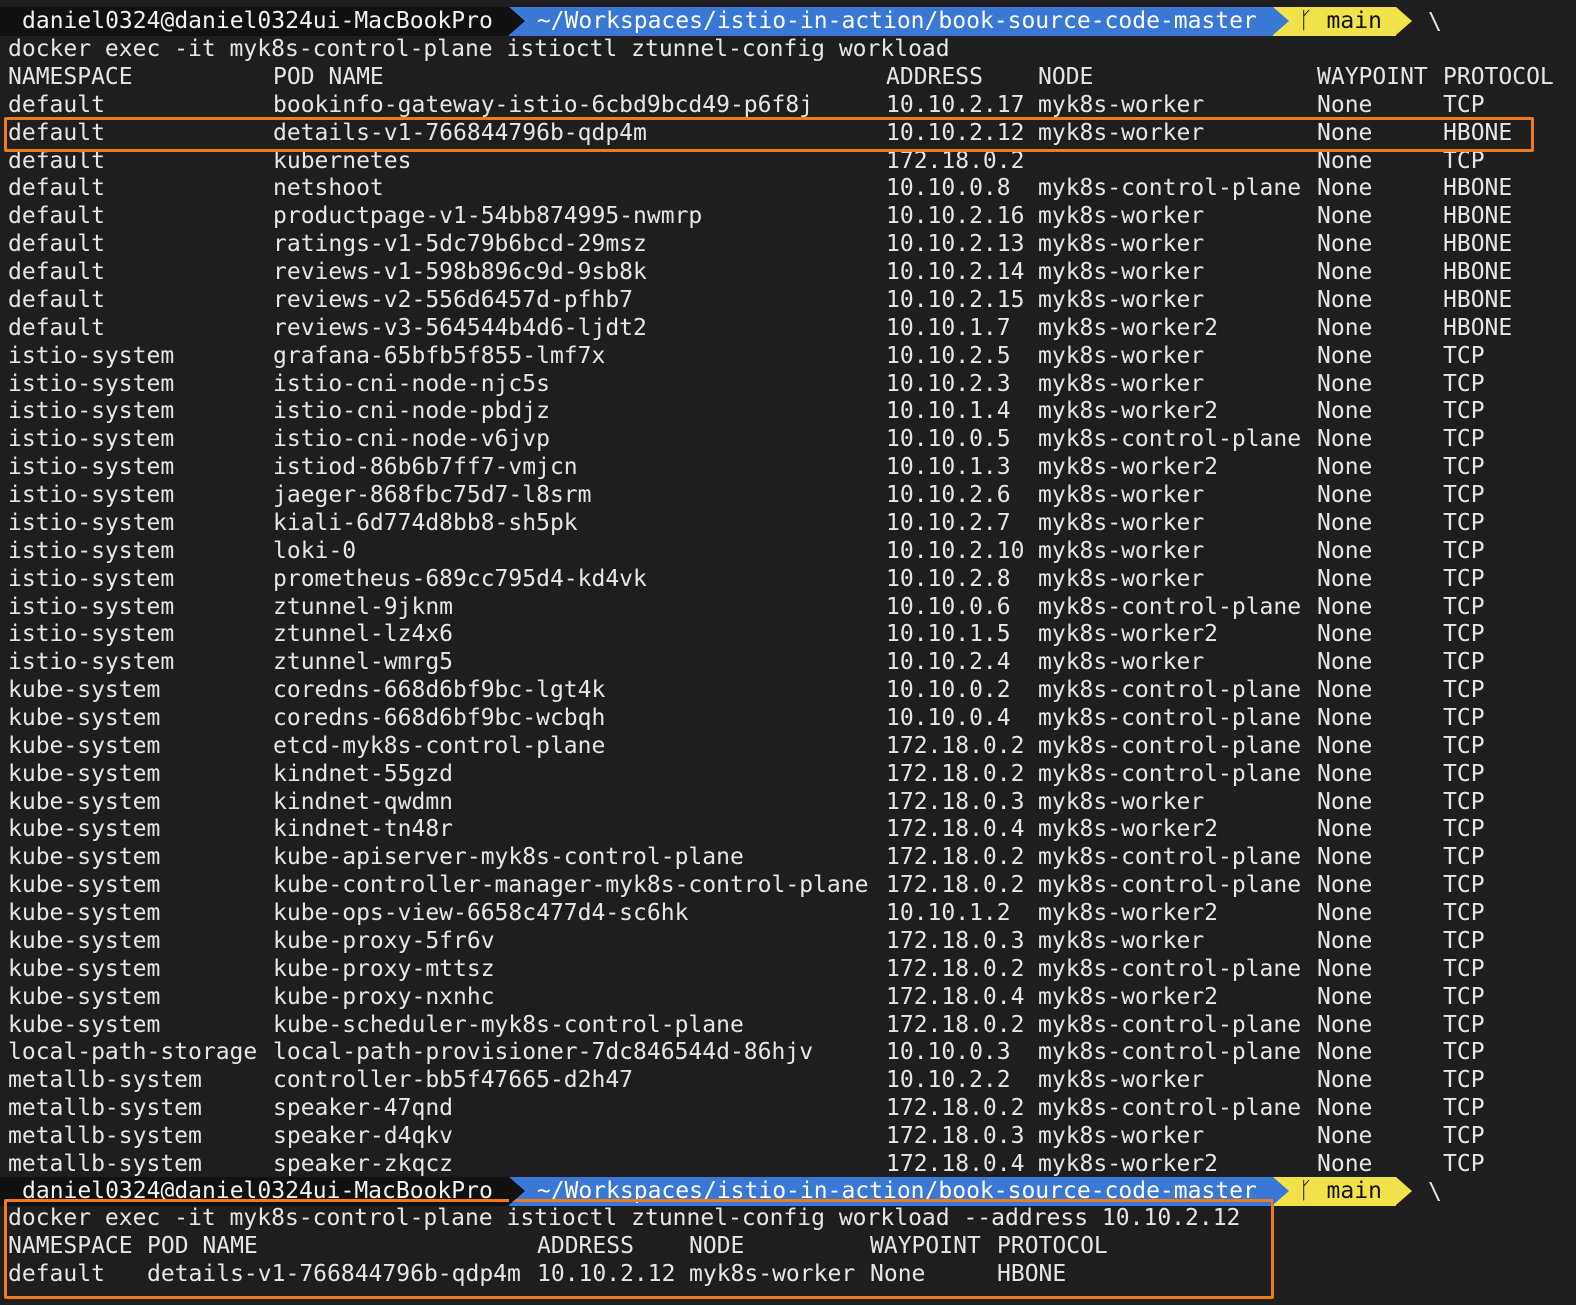  I want to click on table-row-2-address: 10.10.2.12, so click(606, 1274).